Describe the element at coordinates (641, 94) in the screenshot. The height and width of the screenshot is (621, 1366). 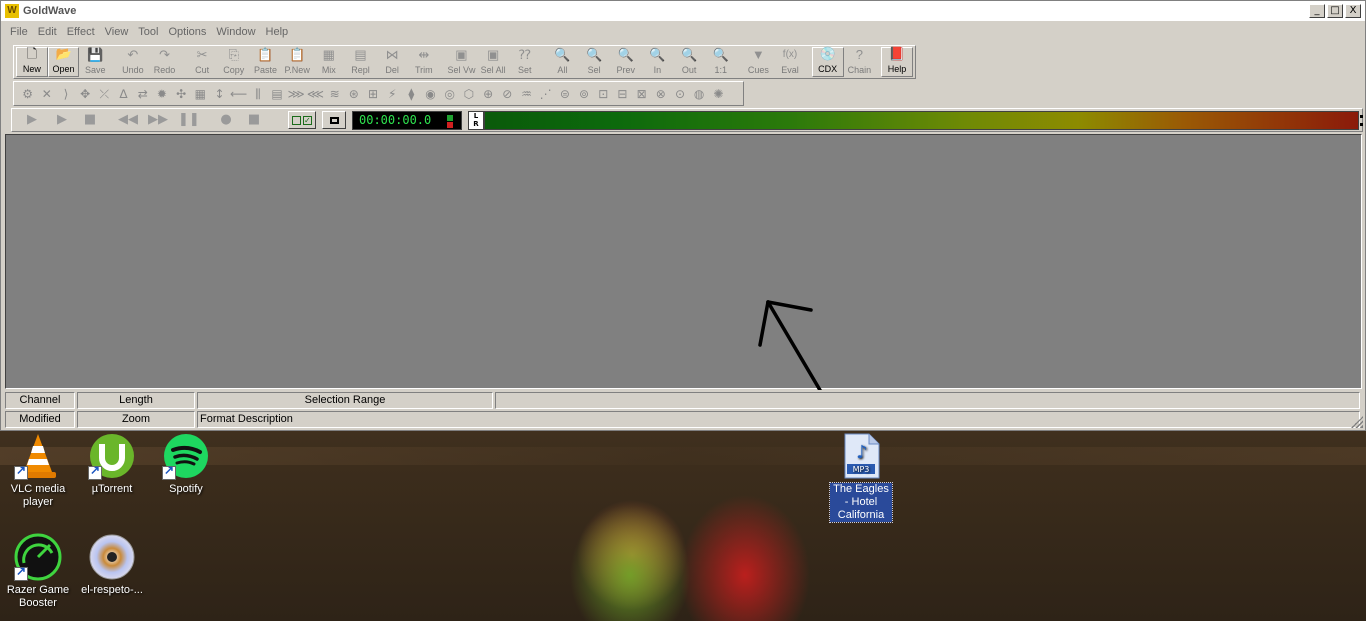
I see `maximize-icon: ⊠` at that location.